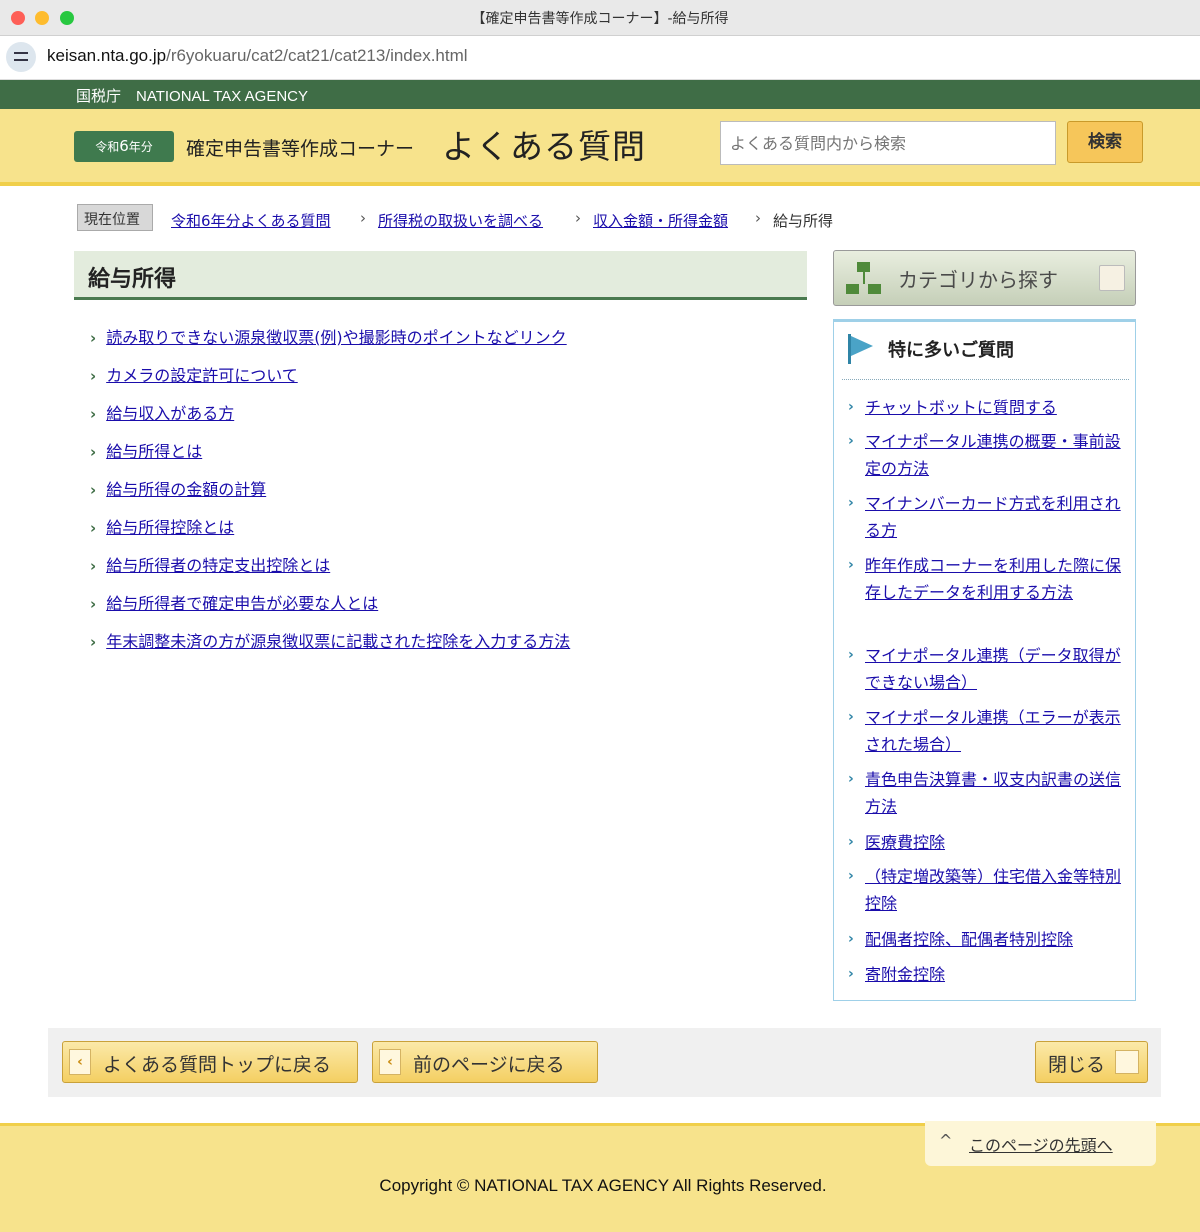 This screenshot has width=1200, height=1232. Describe the element at coordinates (192, 95) in the screenshot. I see `agency-name: 国税庁 NATIONAL TAX AGENCY` at that location.